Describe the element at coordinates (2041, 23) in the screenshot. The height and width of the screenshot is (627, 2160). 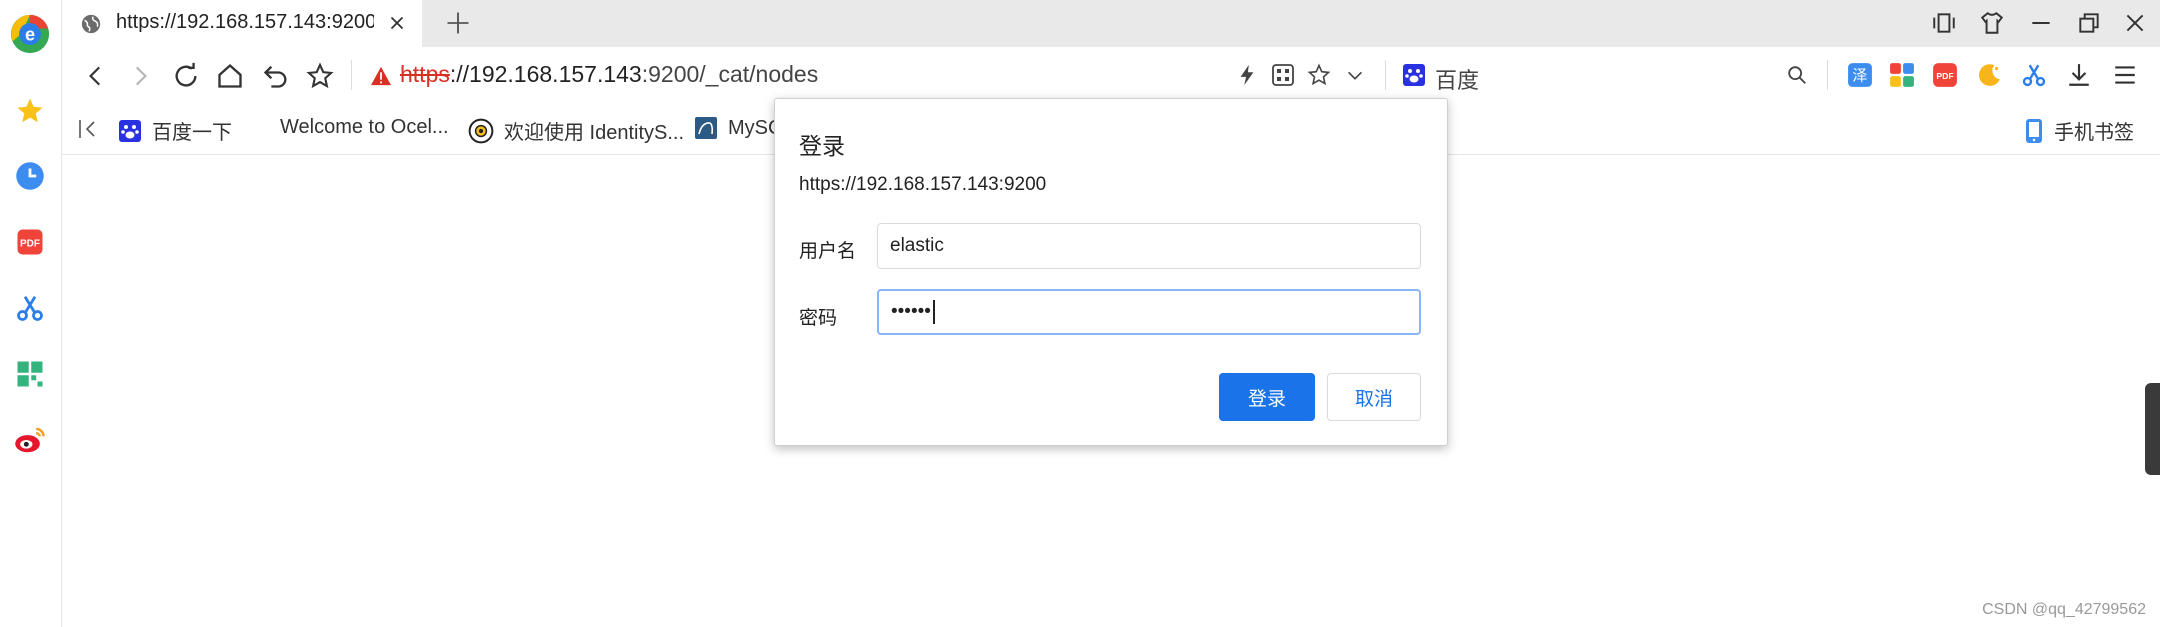
I see `minimize-icon` at that location.